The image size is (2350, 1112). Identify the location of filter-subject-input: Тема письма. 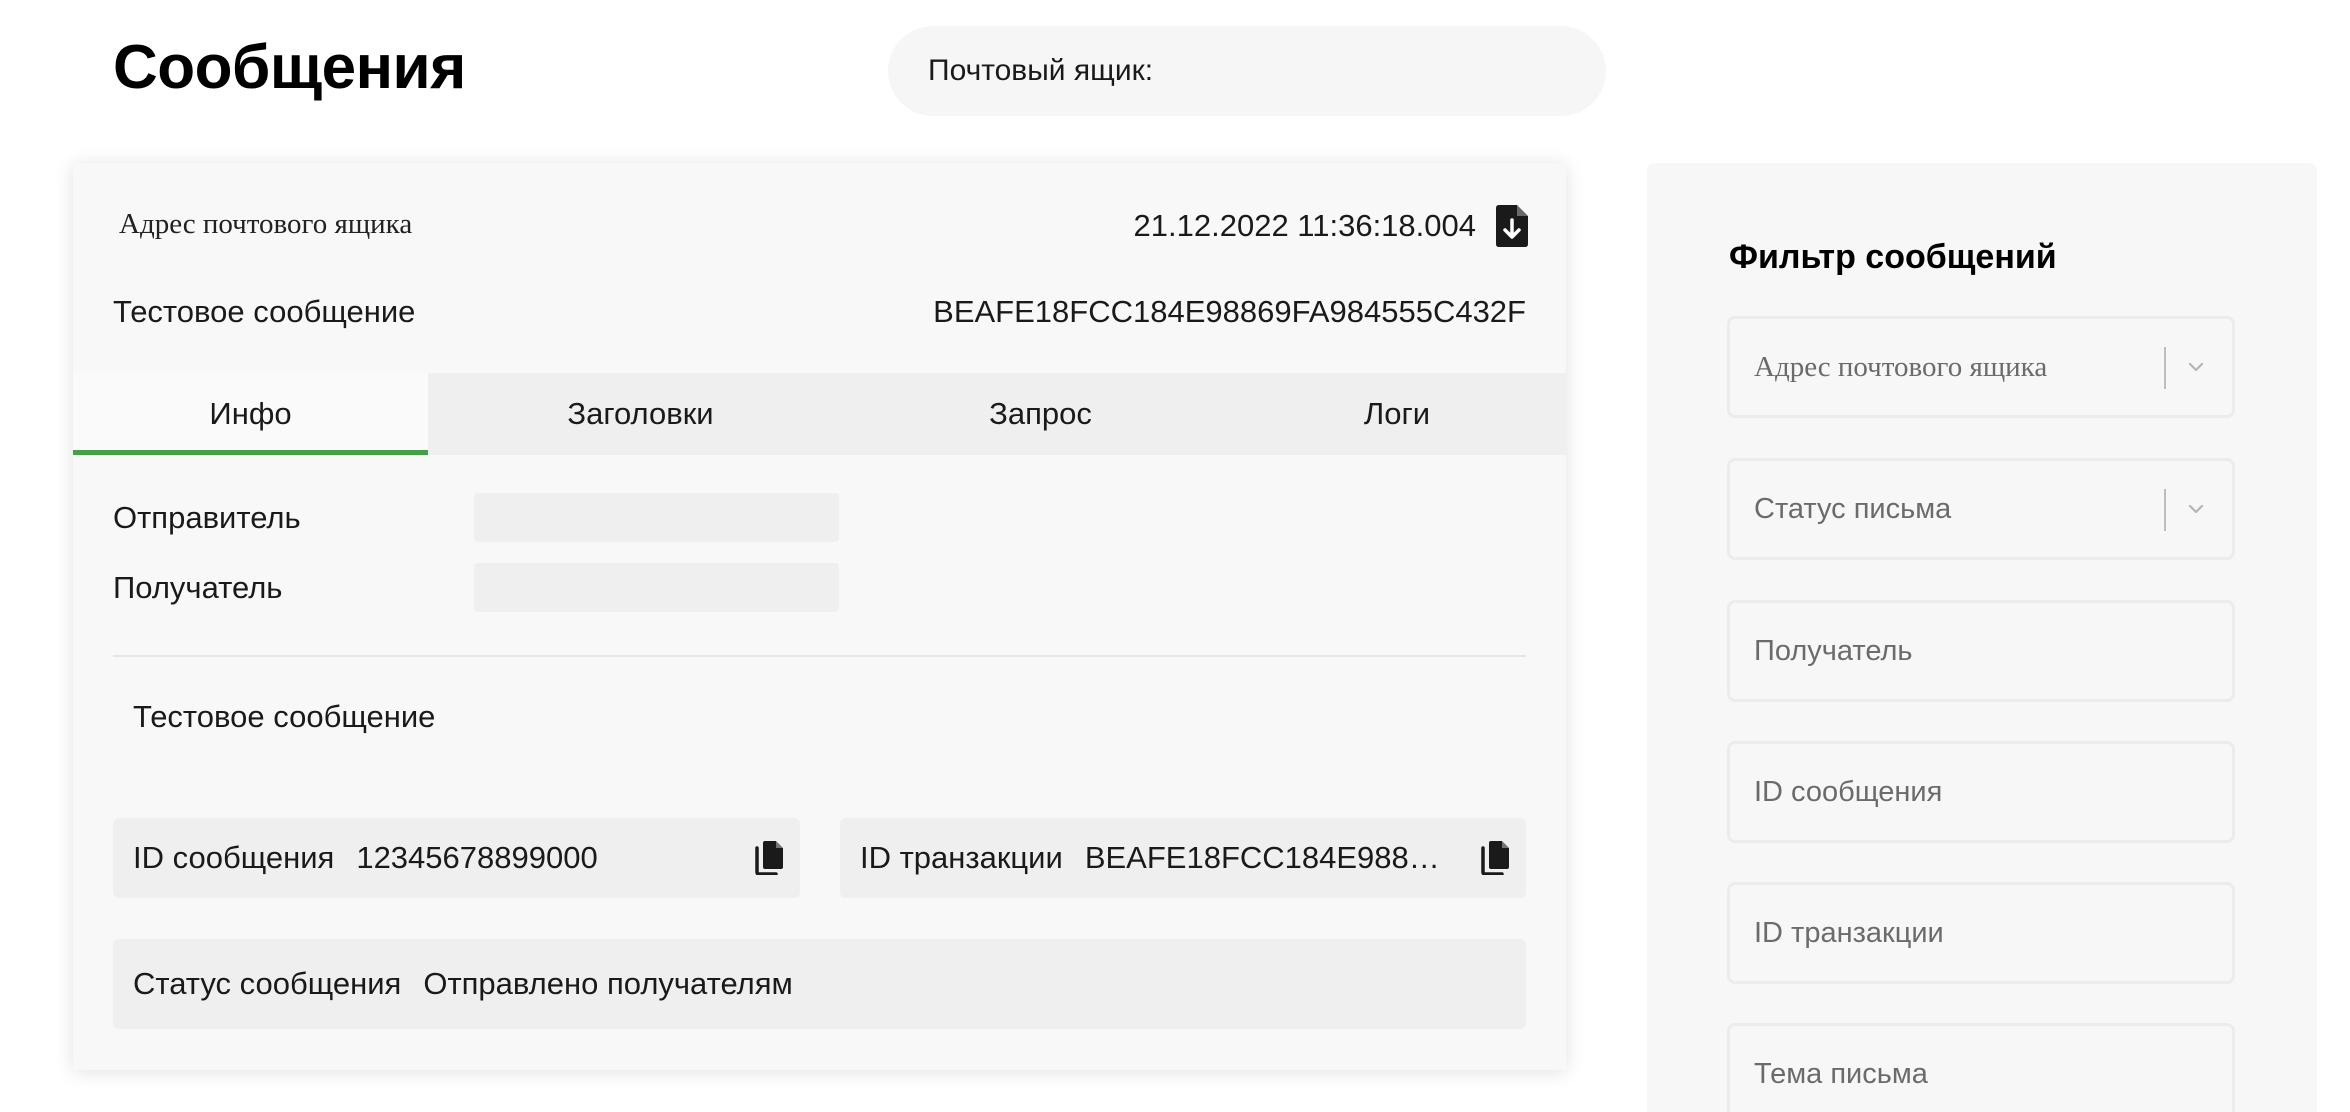
(1981, 1067).